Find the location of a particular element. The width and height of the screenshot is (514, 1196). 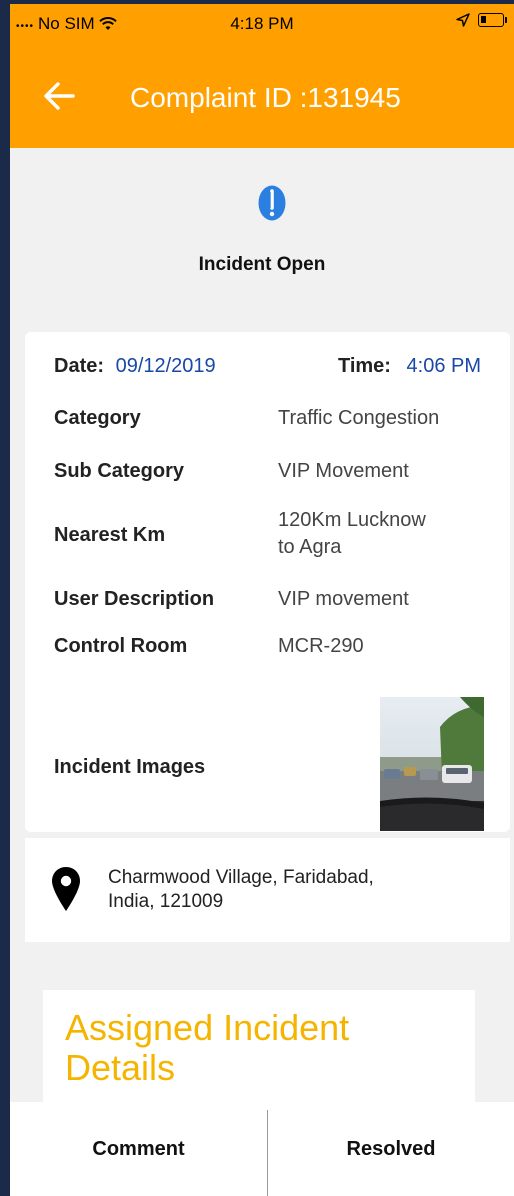

comment-button: Comment is located at coordinates (138, 1149).